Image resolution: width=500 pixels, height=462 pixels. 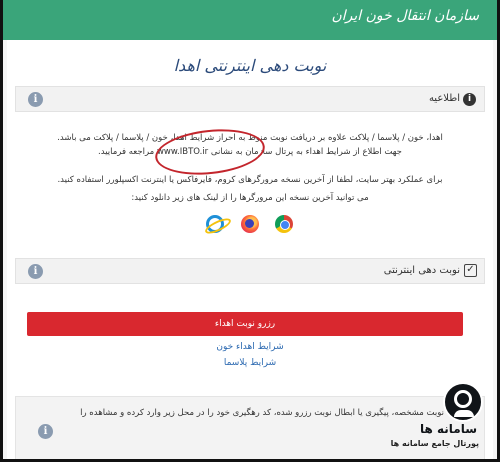 What do you see at coordinates (45, 431) in the screenshot?
I see `note-info-button: i` at bounding box center [45, 431].